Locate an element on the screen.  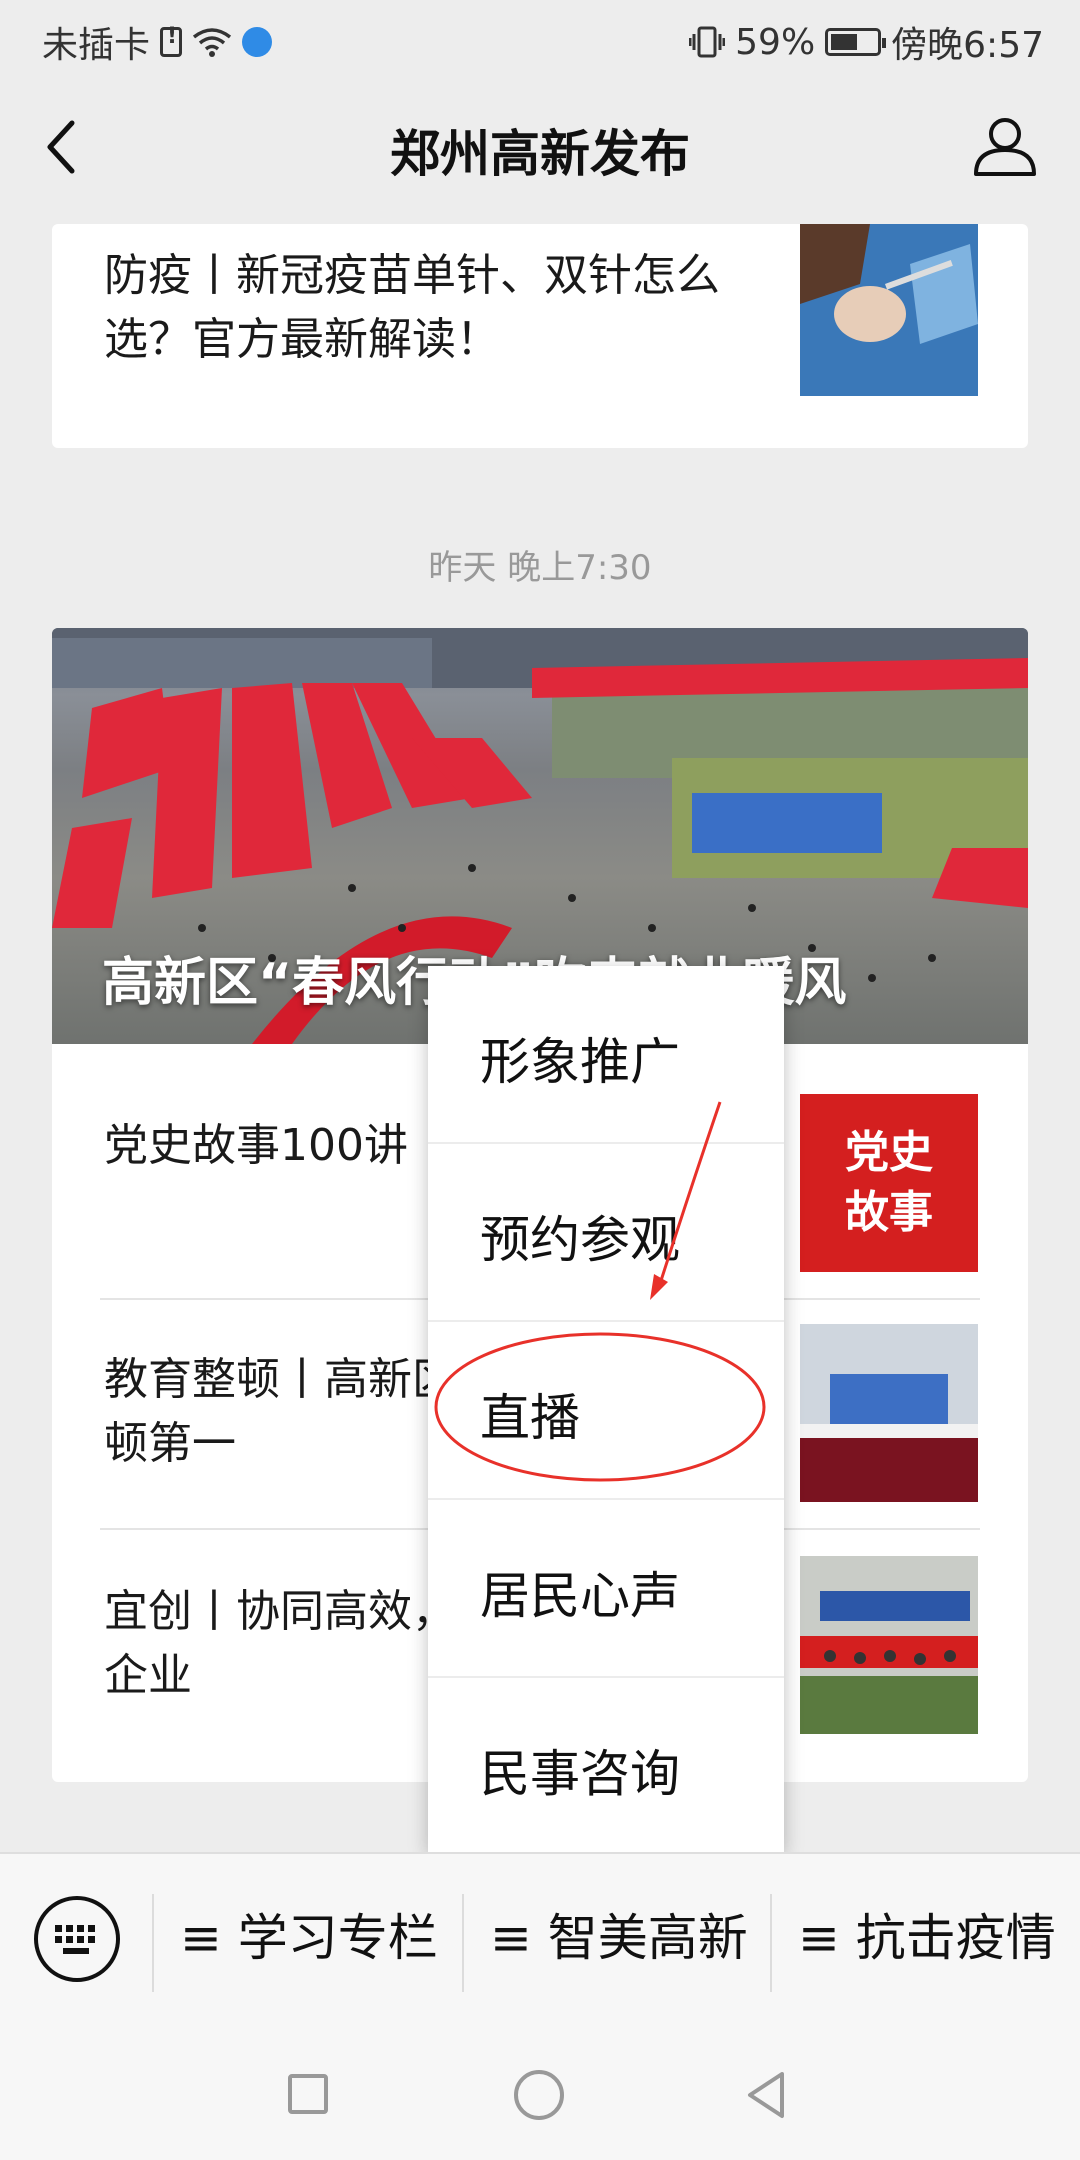
menu-item-label: 居民心声 is located at coordinates (580, 1596).